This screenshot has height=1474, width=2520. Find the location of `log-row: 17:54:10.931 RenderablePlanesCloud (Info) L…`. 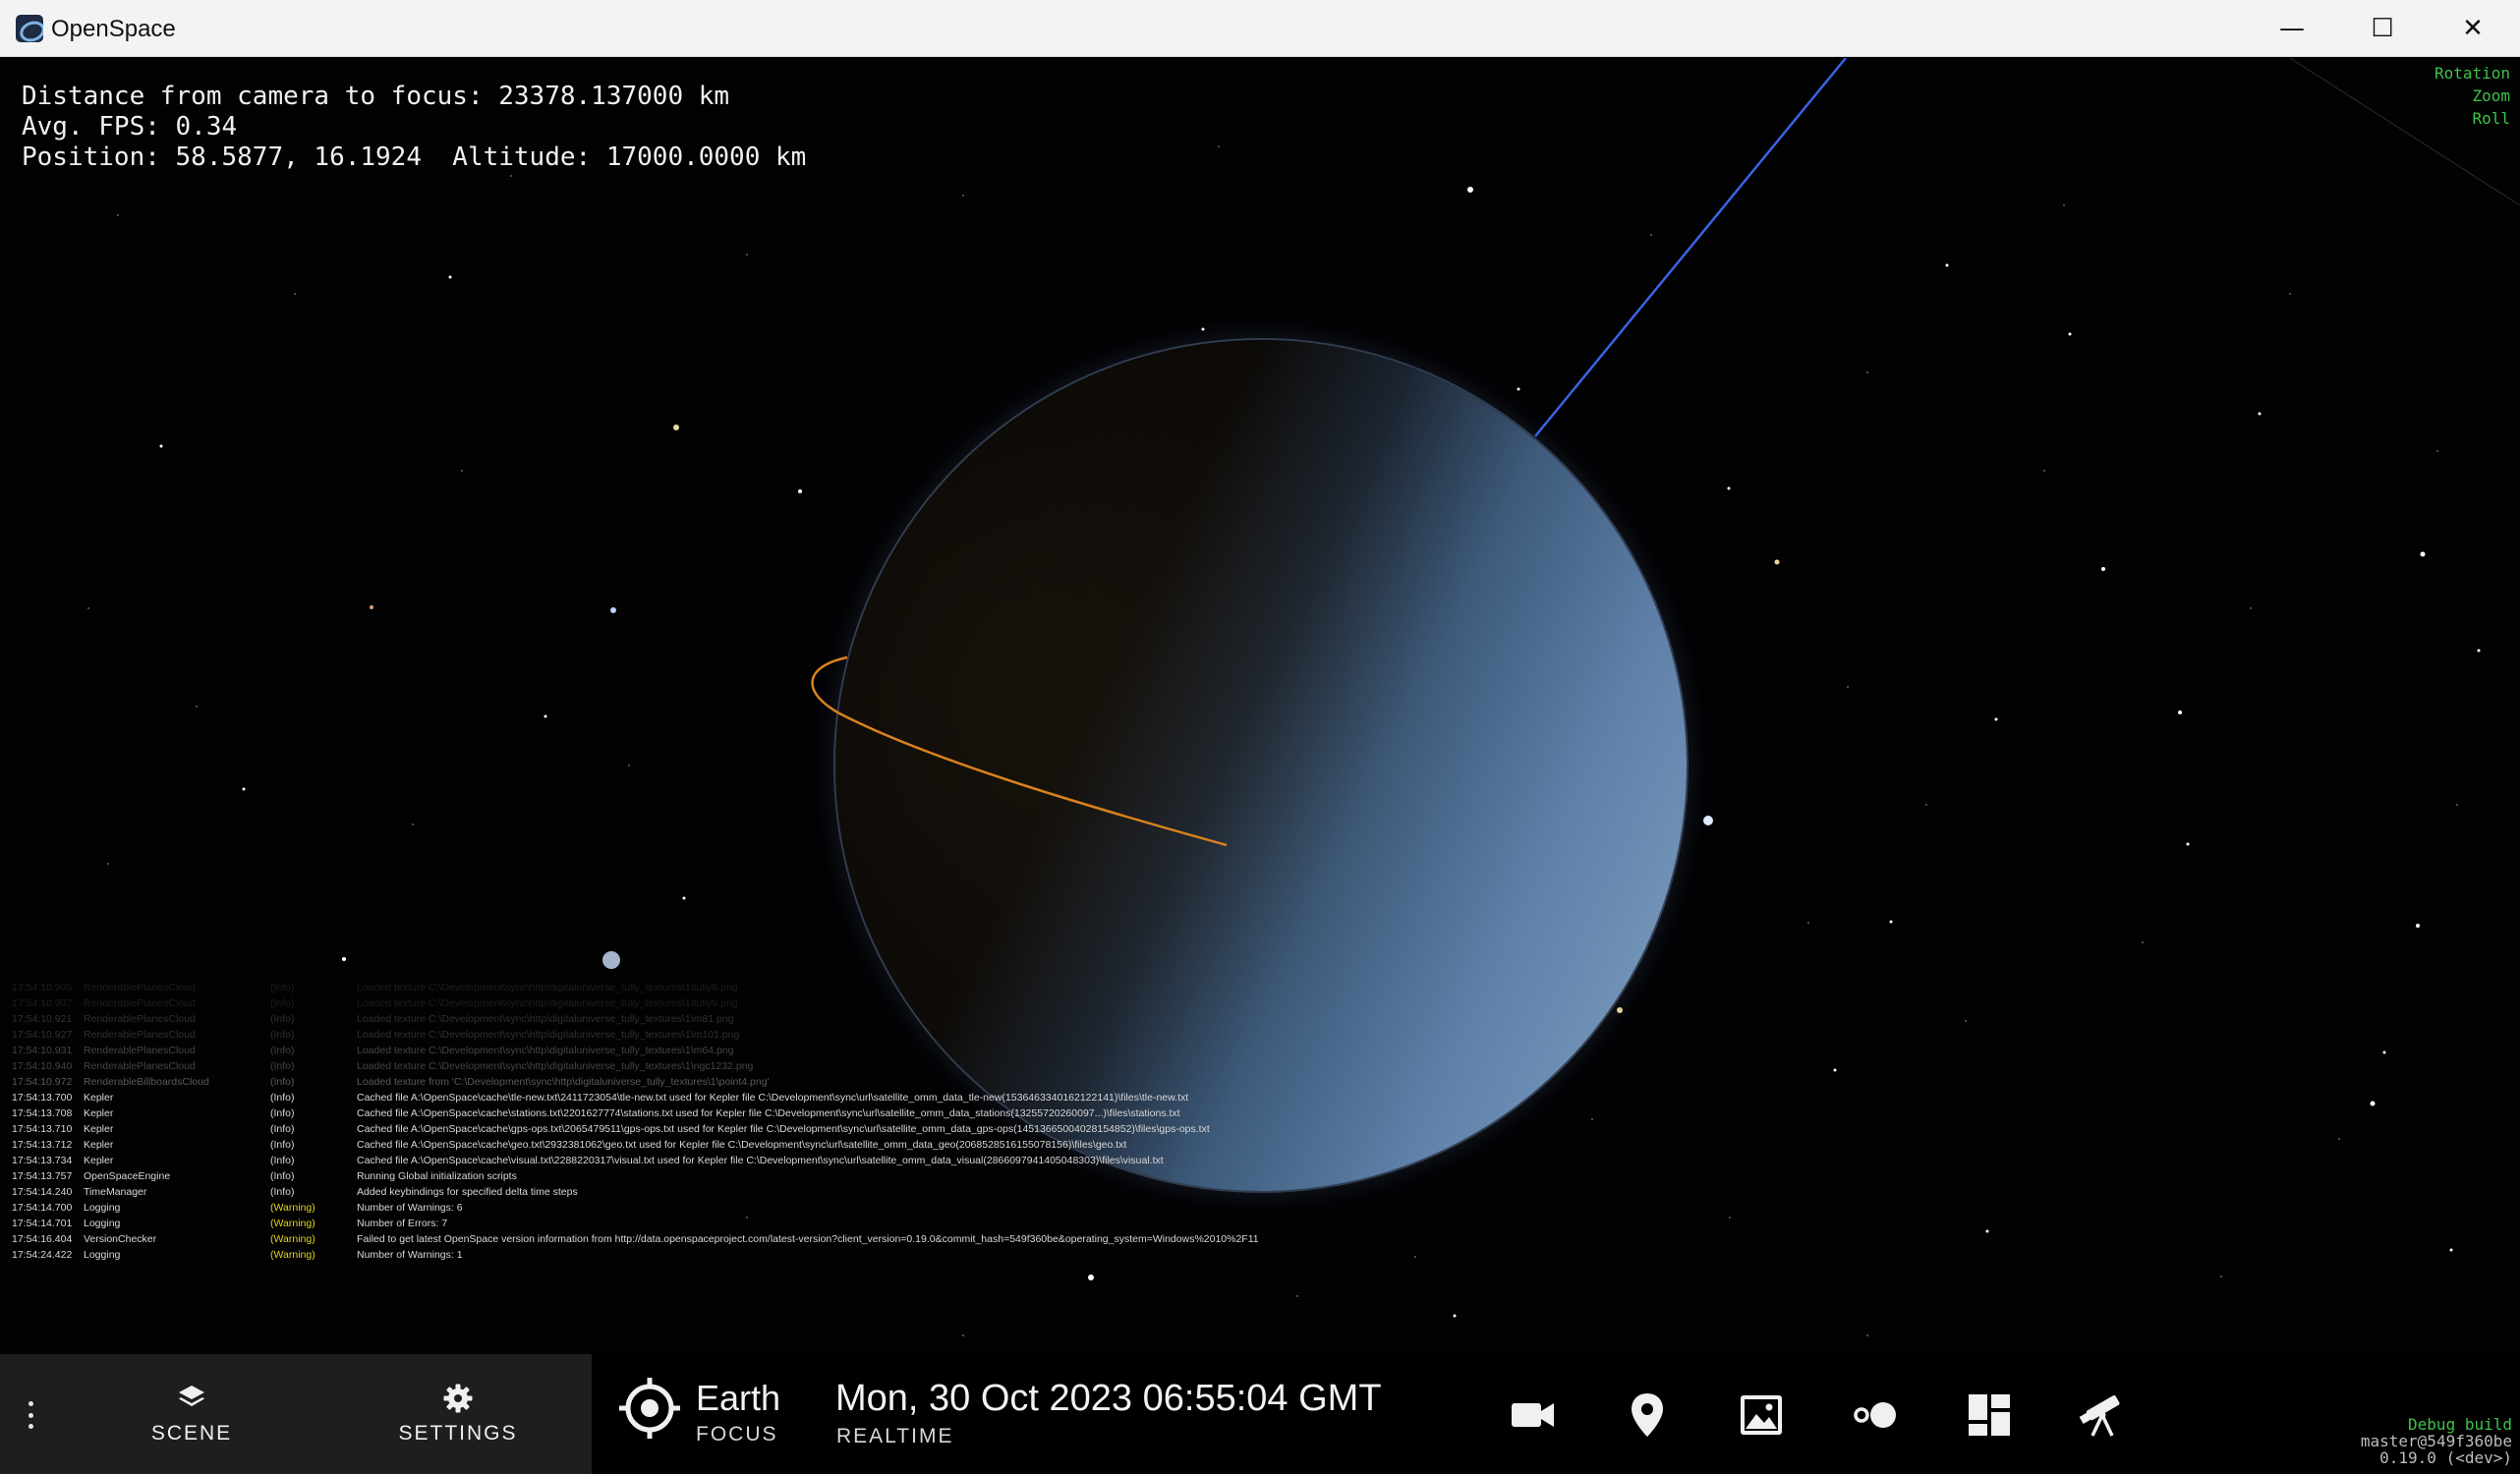

log-row: 17:54:10.931 RenderablePlanesCloud (Info) L… is located at coordinates (373, 1050).